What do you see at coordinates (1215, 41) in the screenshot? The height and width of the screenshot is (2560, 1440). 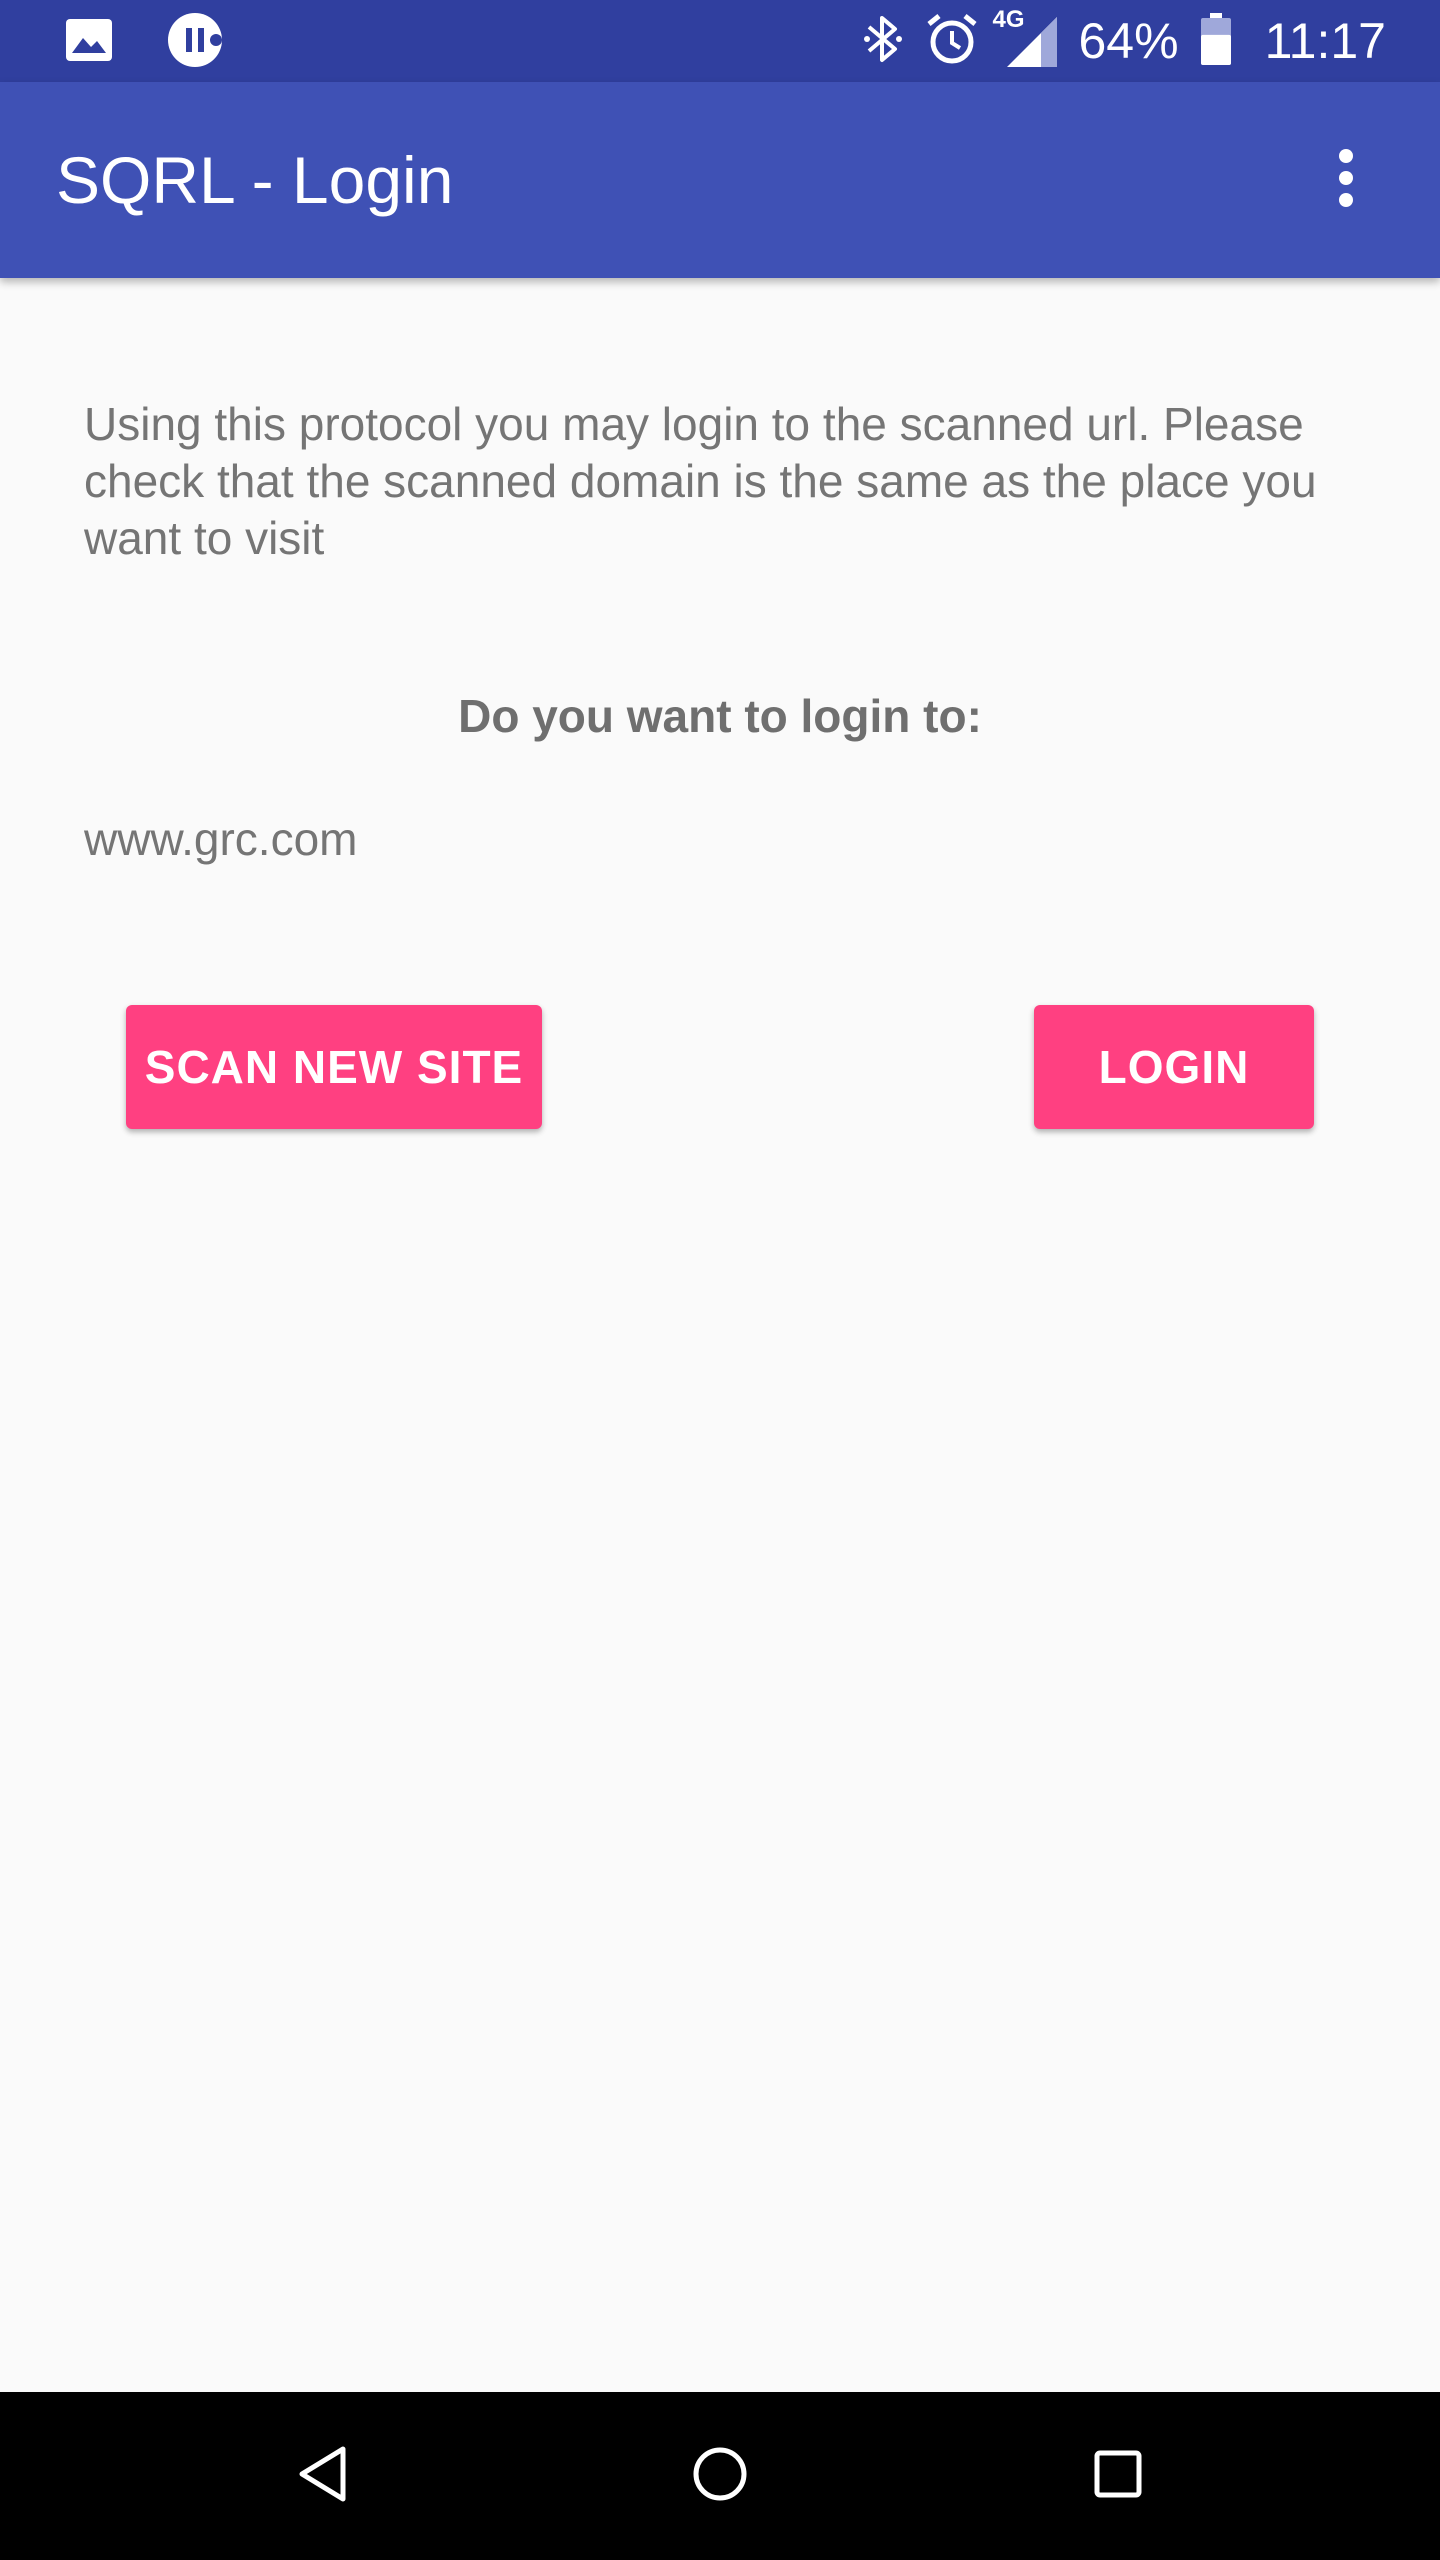 I see `battery-icon` at bounding box center [1215, 41].